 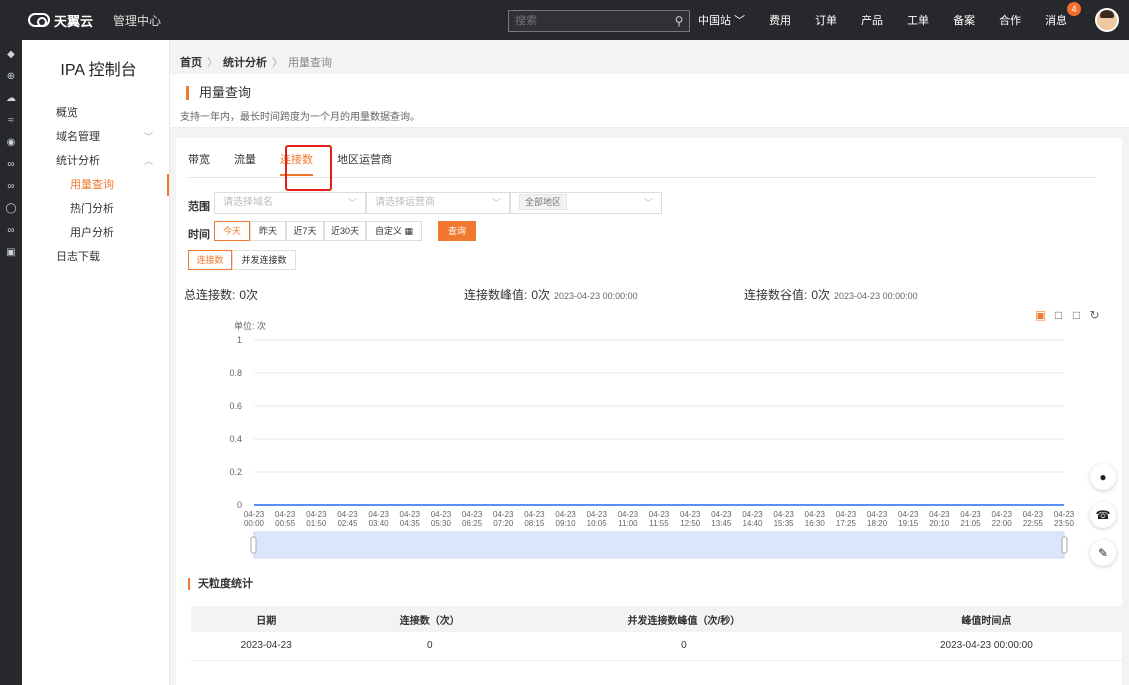 I want to click on global-search: ⚲, so click(x=599, y=21).